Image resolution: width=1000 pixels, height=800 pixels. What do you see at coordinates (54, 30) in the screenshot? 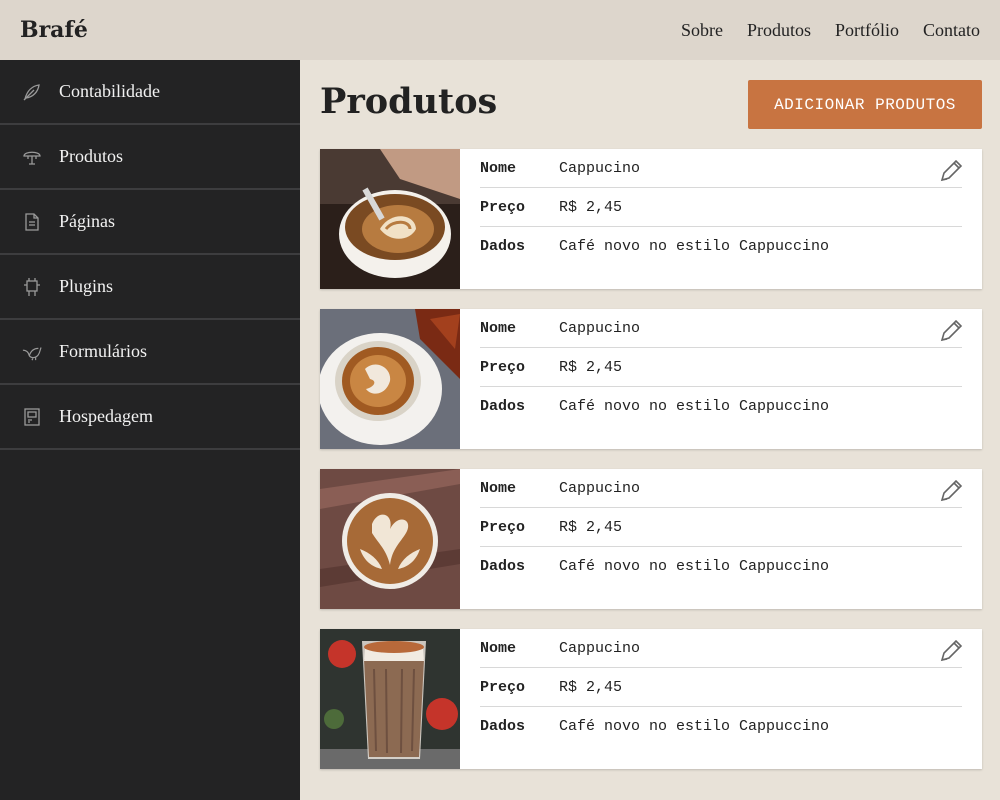
I see `brand-logo: Brafé` at bounding box center [54, 30].